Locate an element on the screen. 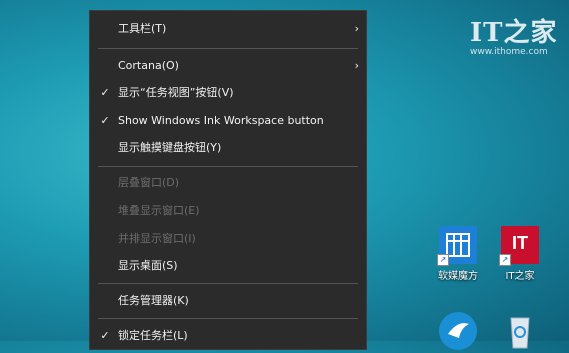  desktop-icon-ithome: IT ↗ IT之家 is located at coordinates (520, 254).